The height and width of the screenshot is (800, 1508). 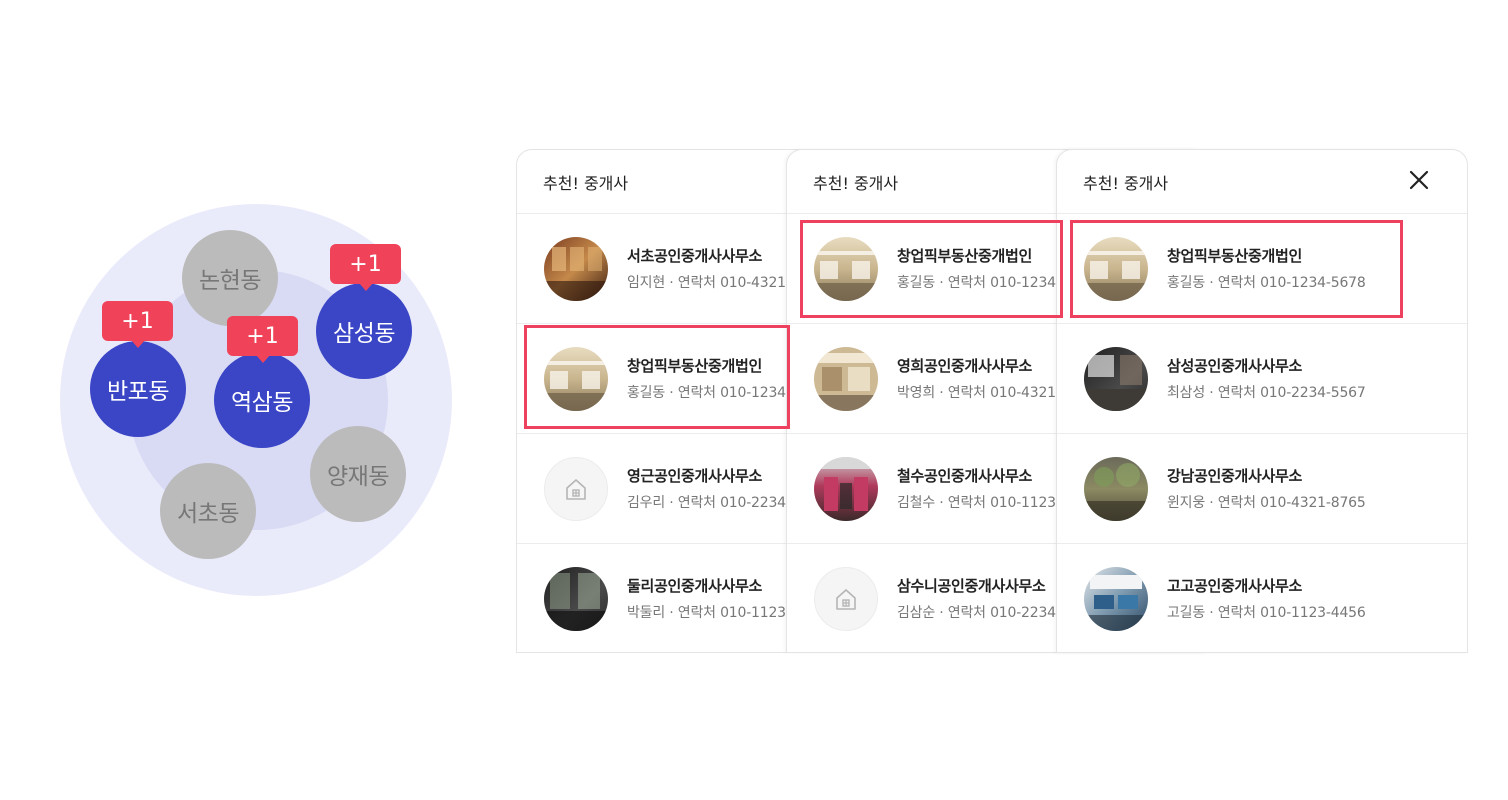 What do you see at coordinates (262, 400) in the screenshot?
I see `dong-bubble-yeoksam: 역삼동` at bounding box center [262, 400].